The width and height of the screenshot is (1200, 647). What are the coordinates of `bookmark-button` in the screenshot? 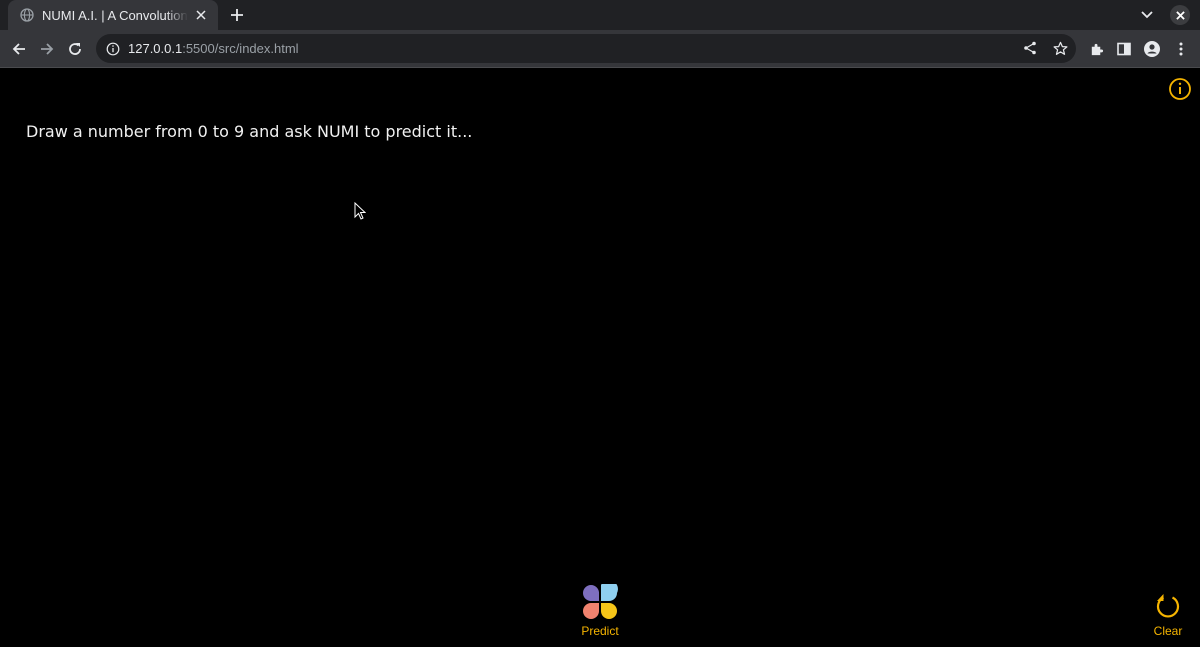 It's located at (1060, 48).